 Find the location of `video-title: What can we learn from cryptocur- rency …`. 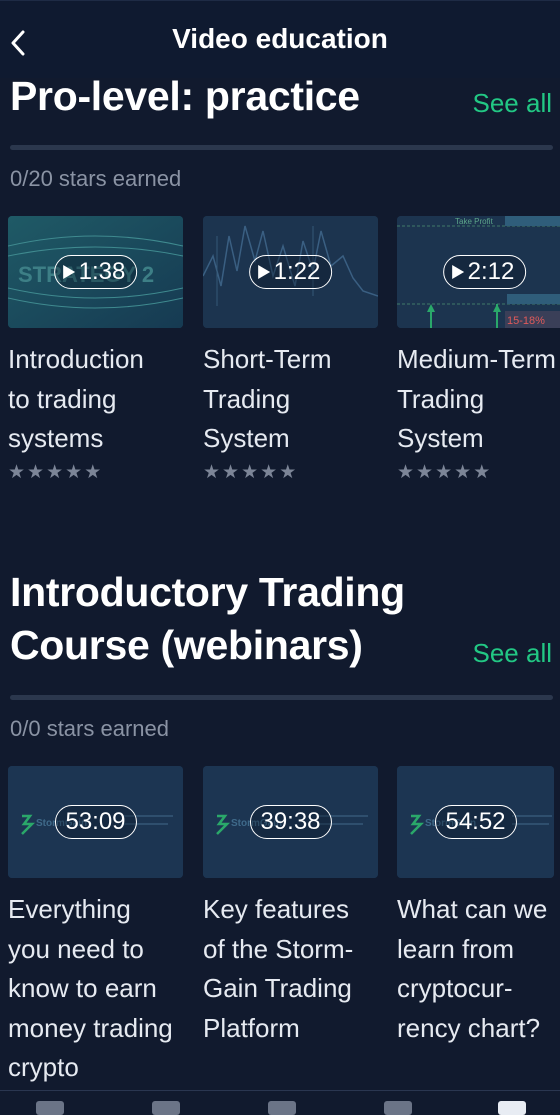

video-title: What can we learn from cryptocur- rency … is located at coordinates (478, 969).